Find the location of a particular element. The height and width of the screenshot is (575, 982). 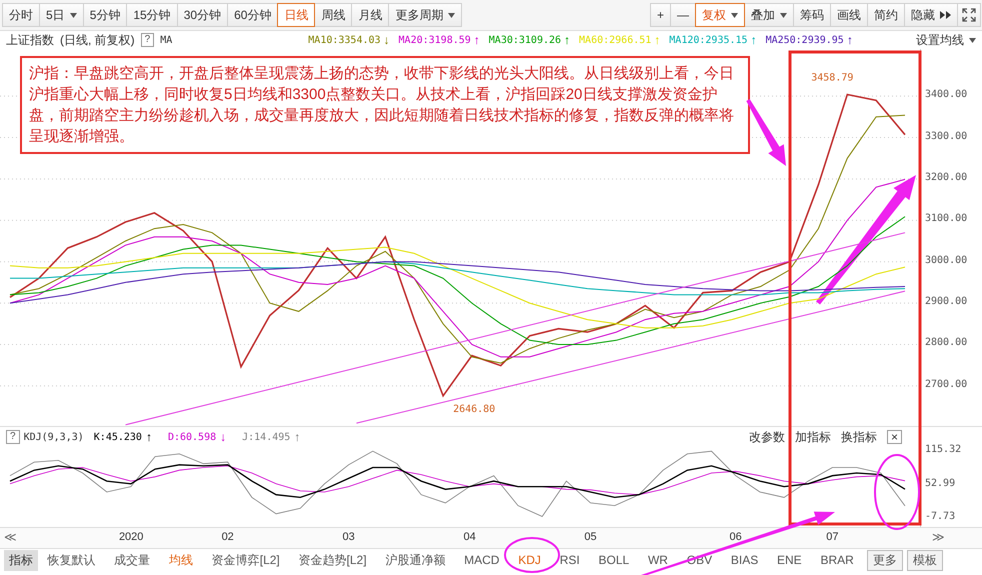

indicator-action: 改参数 is located at coordinates (766, 437).